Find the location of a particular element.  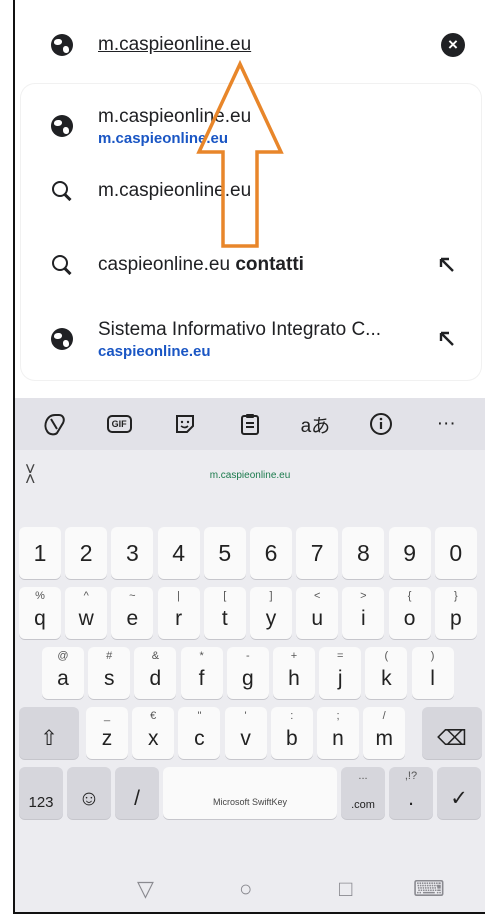

key-1: 1 is located at coordinates (40, 553).